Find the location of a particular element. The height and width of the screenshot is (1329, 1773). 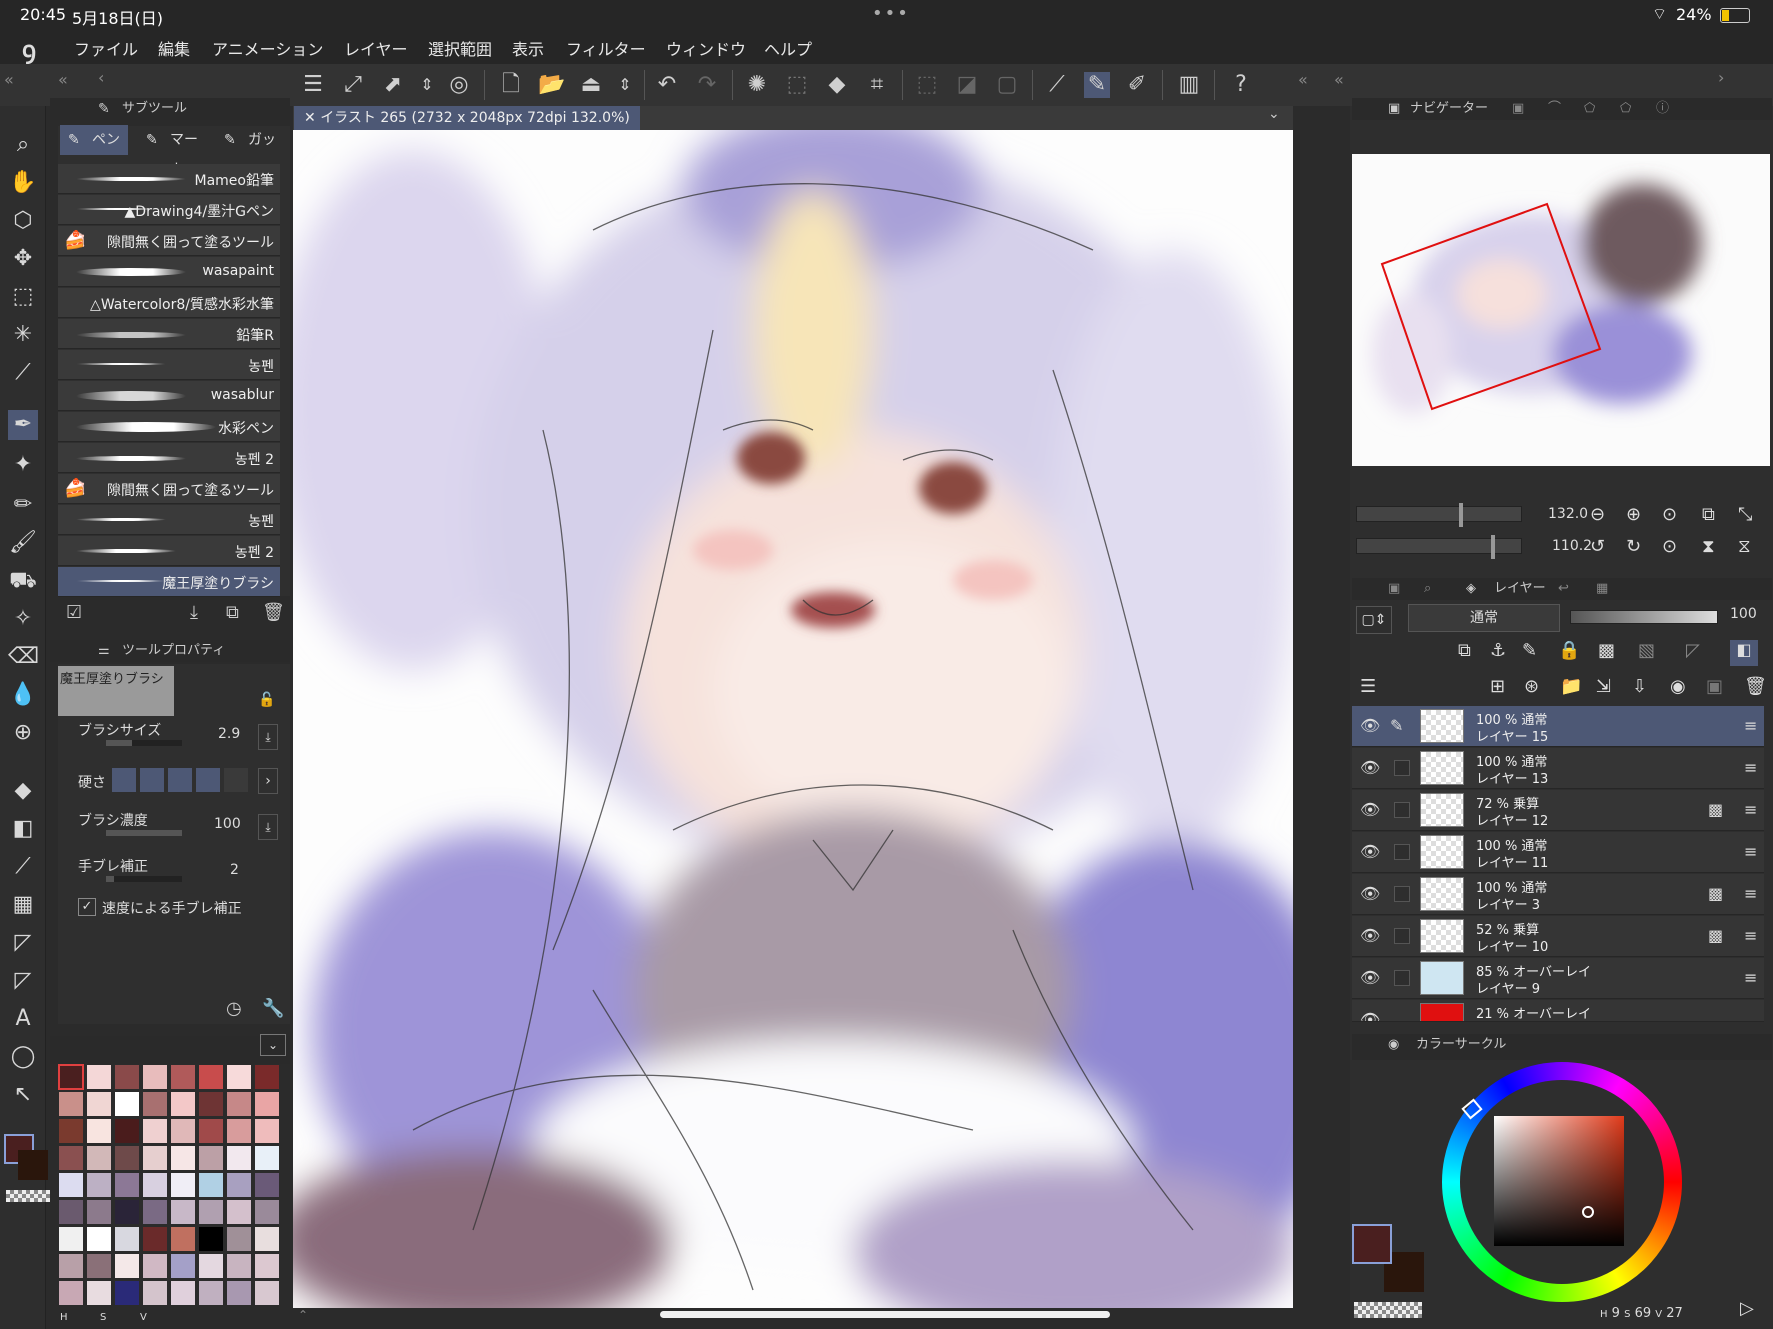

brush-size-stepper-icon: ⤓ is located at coordinates (268, 737).